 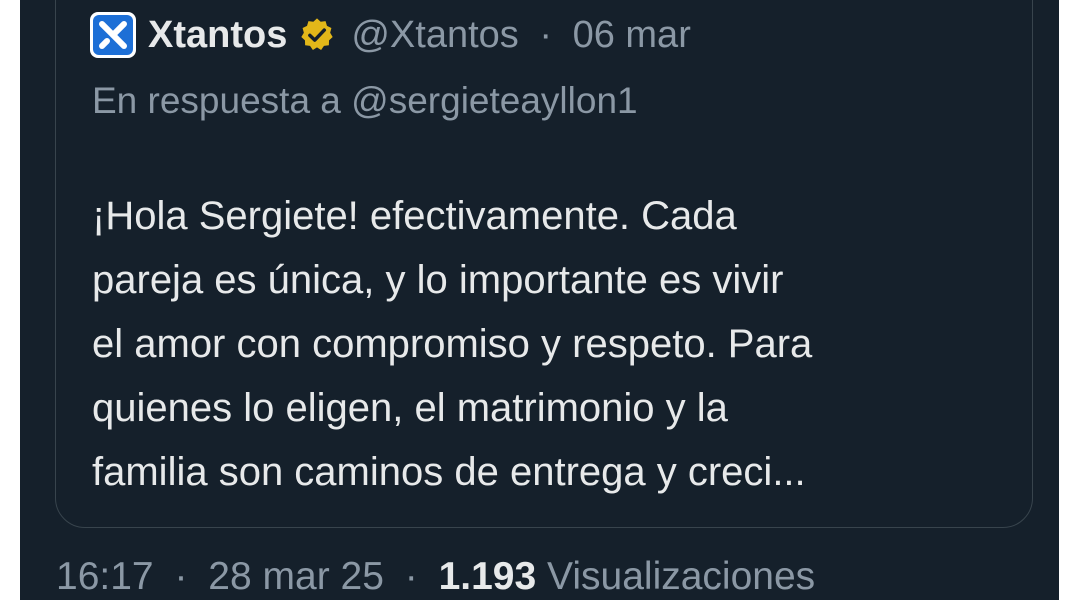 I want to click on author-meta: @Xtantos · 06 mar, so click(x=521, y=35).